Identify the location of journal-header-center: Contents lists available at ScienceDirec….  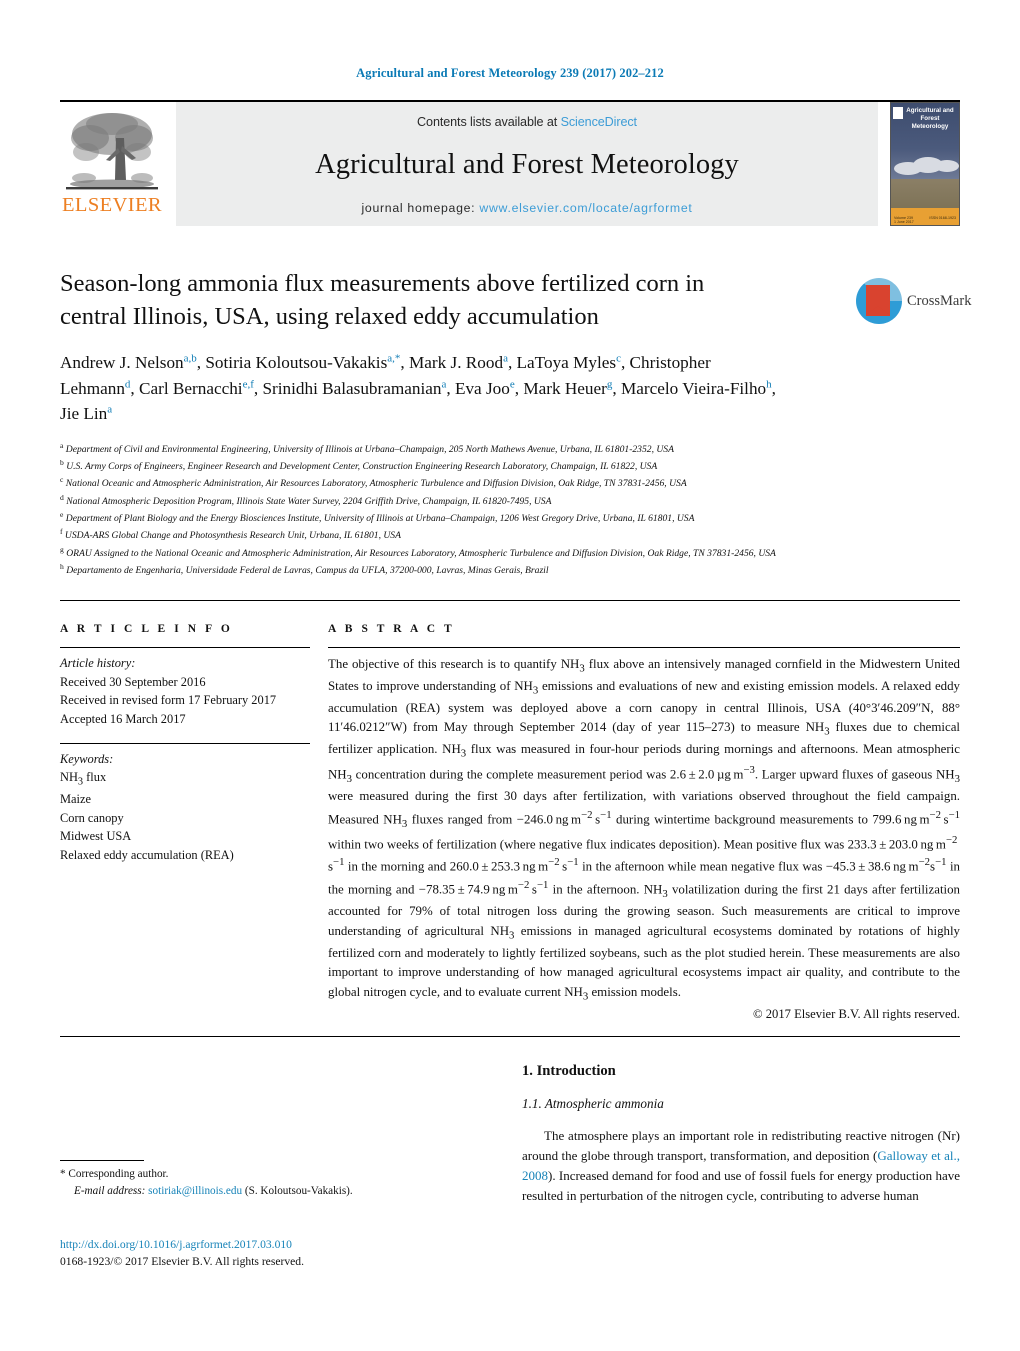
(527, 164).